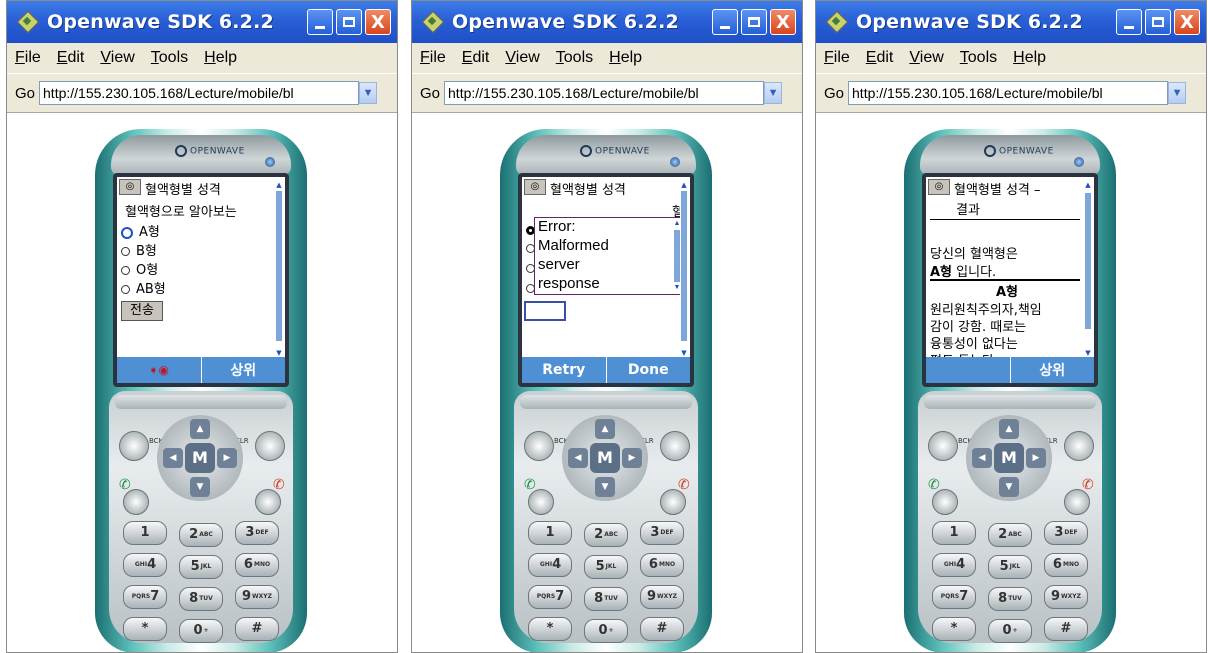 Image resolution: width=1208 pixels, height=653 pixels. What do you see at coordinates (968, 370) in the screenshot?
I see `softkey-left` at bounding box center [968, 370].